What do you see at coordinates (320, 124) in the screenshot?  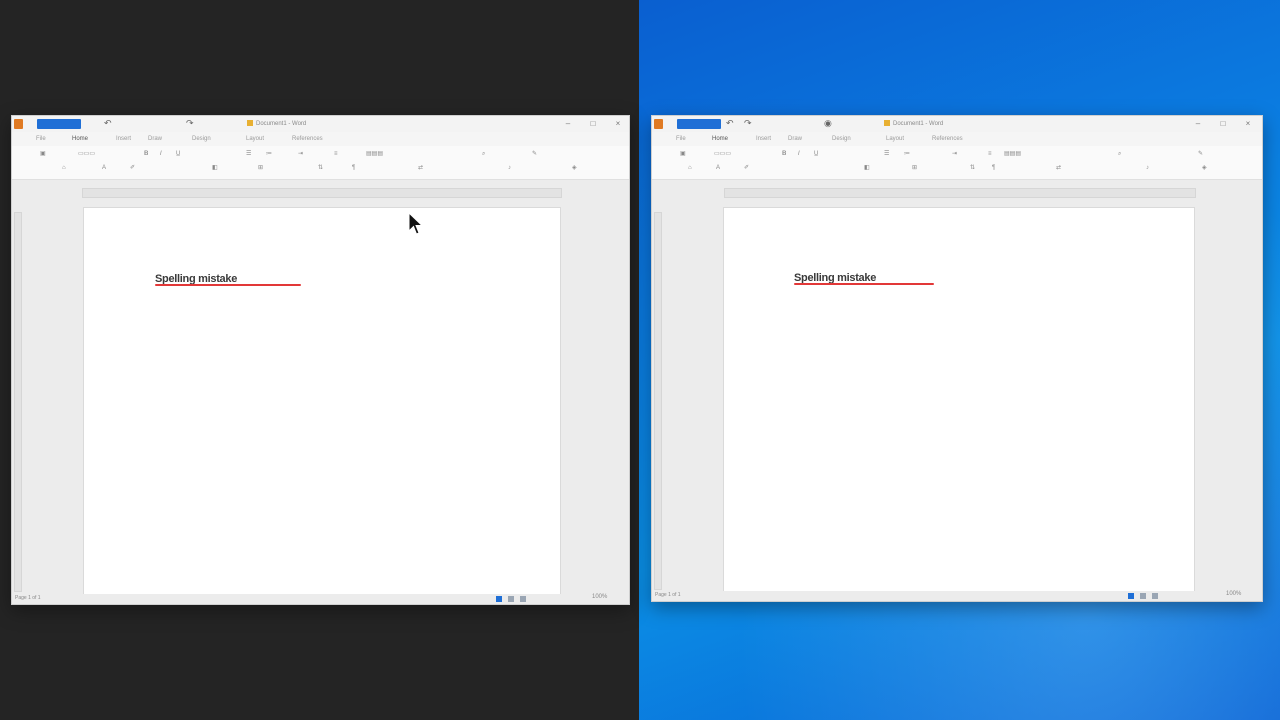 I see `title-bar: ↶ ↷ Document1 - Word – □ ×` at bounding box center [320, 124].